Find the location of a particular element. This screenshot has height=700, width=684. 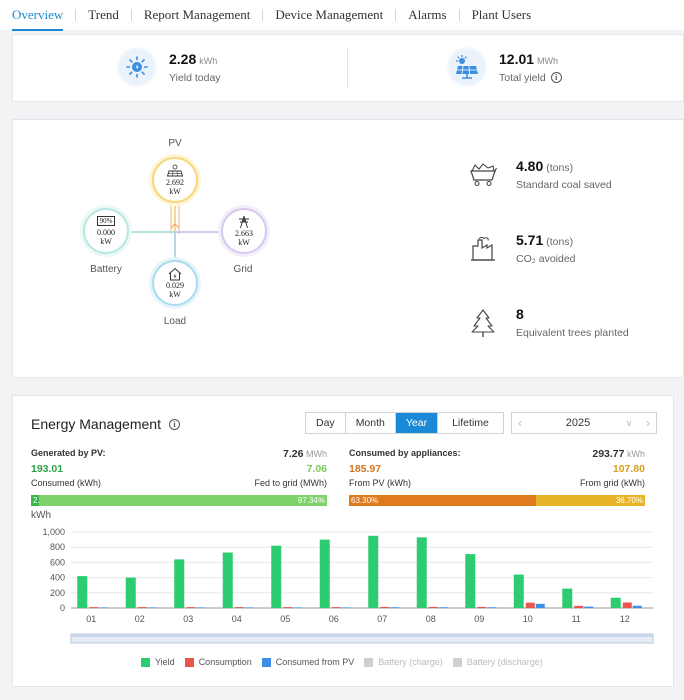

co2-avoided-label: CO₂ avoided is located at coordinates (546, 259).